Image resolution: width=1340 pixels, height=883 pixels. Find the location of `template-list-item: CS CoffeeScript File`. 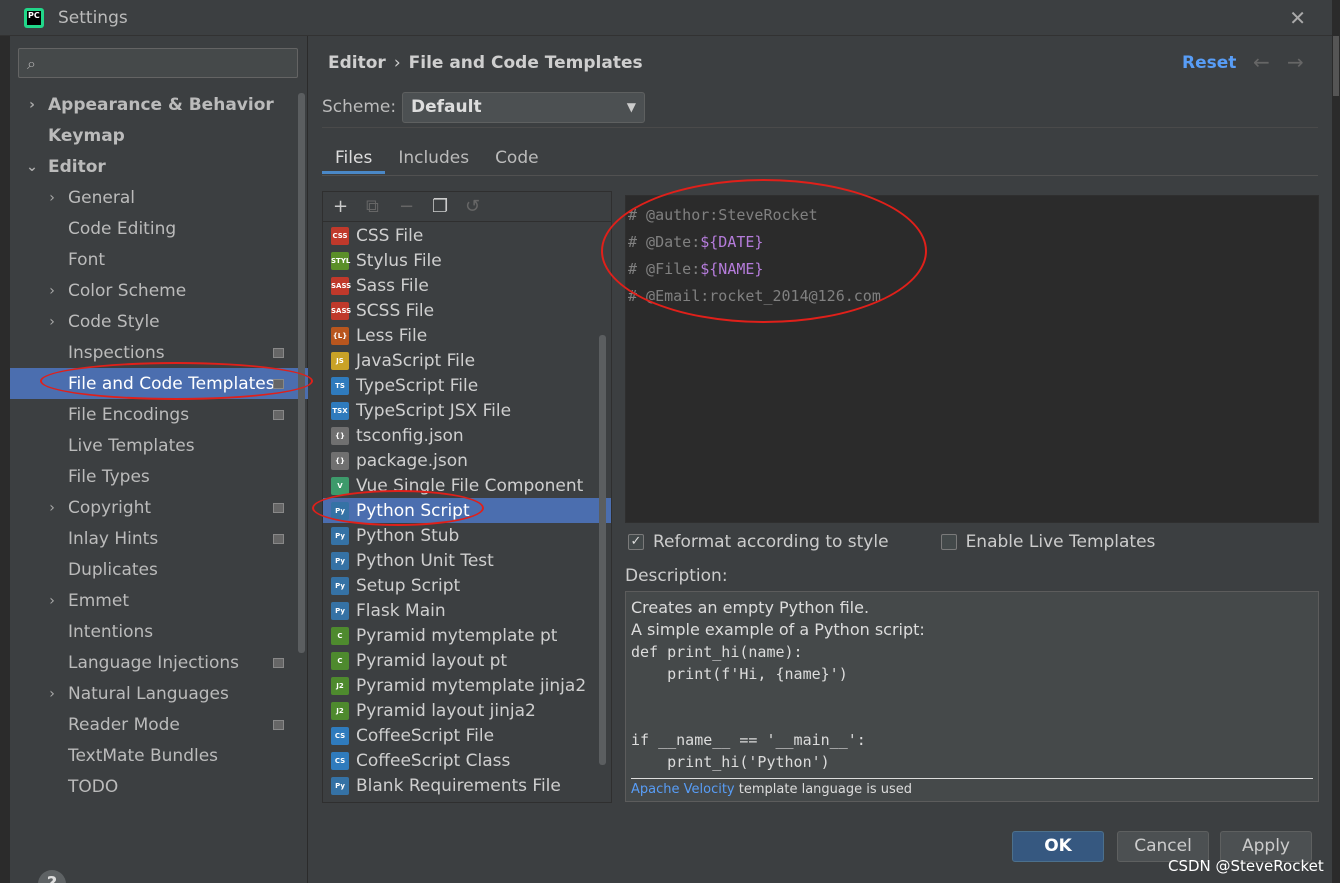

template-list-item: CS CoffeeScript File is located at coordinates (467, 735).